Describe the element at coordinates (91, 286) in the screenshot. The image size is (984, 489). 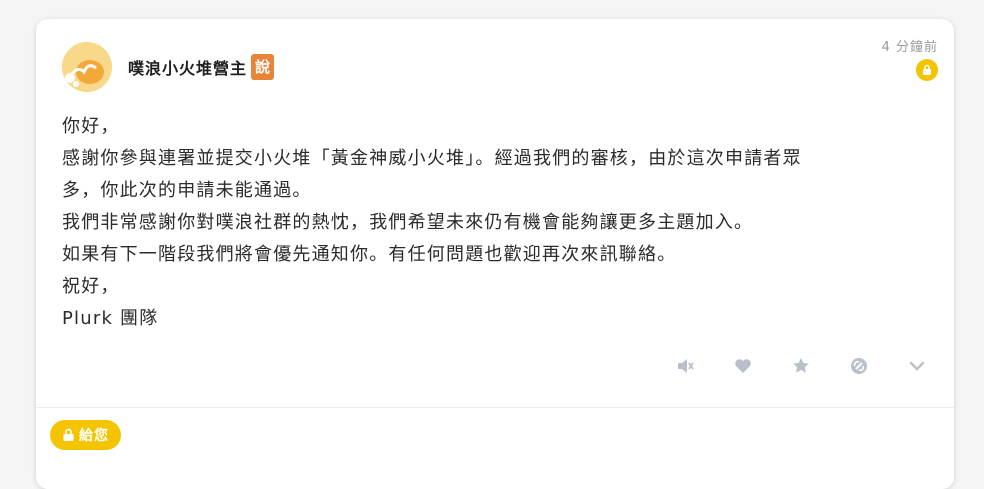
I see `content-line: 祝好，` at that location.